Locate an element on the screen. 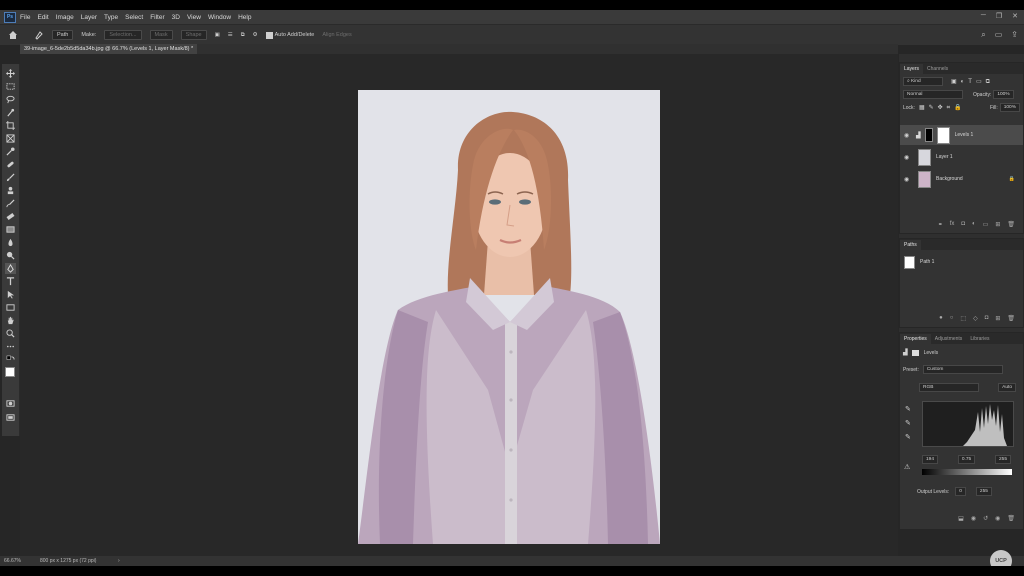 Image resolution: width=1024 pixels, height=576 pixels. new-group-icon: ▭ is located at coordinates (986, 226).